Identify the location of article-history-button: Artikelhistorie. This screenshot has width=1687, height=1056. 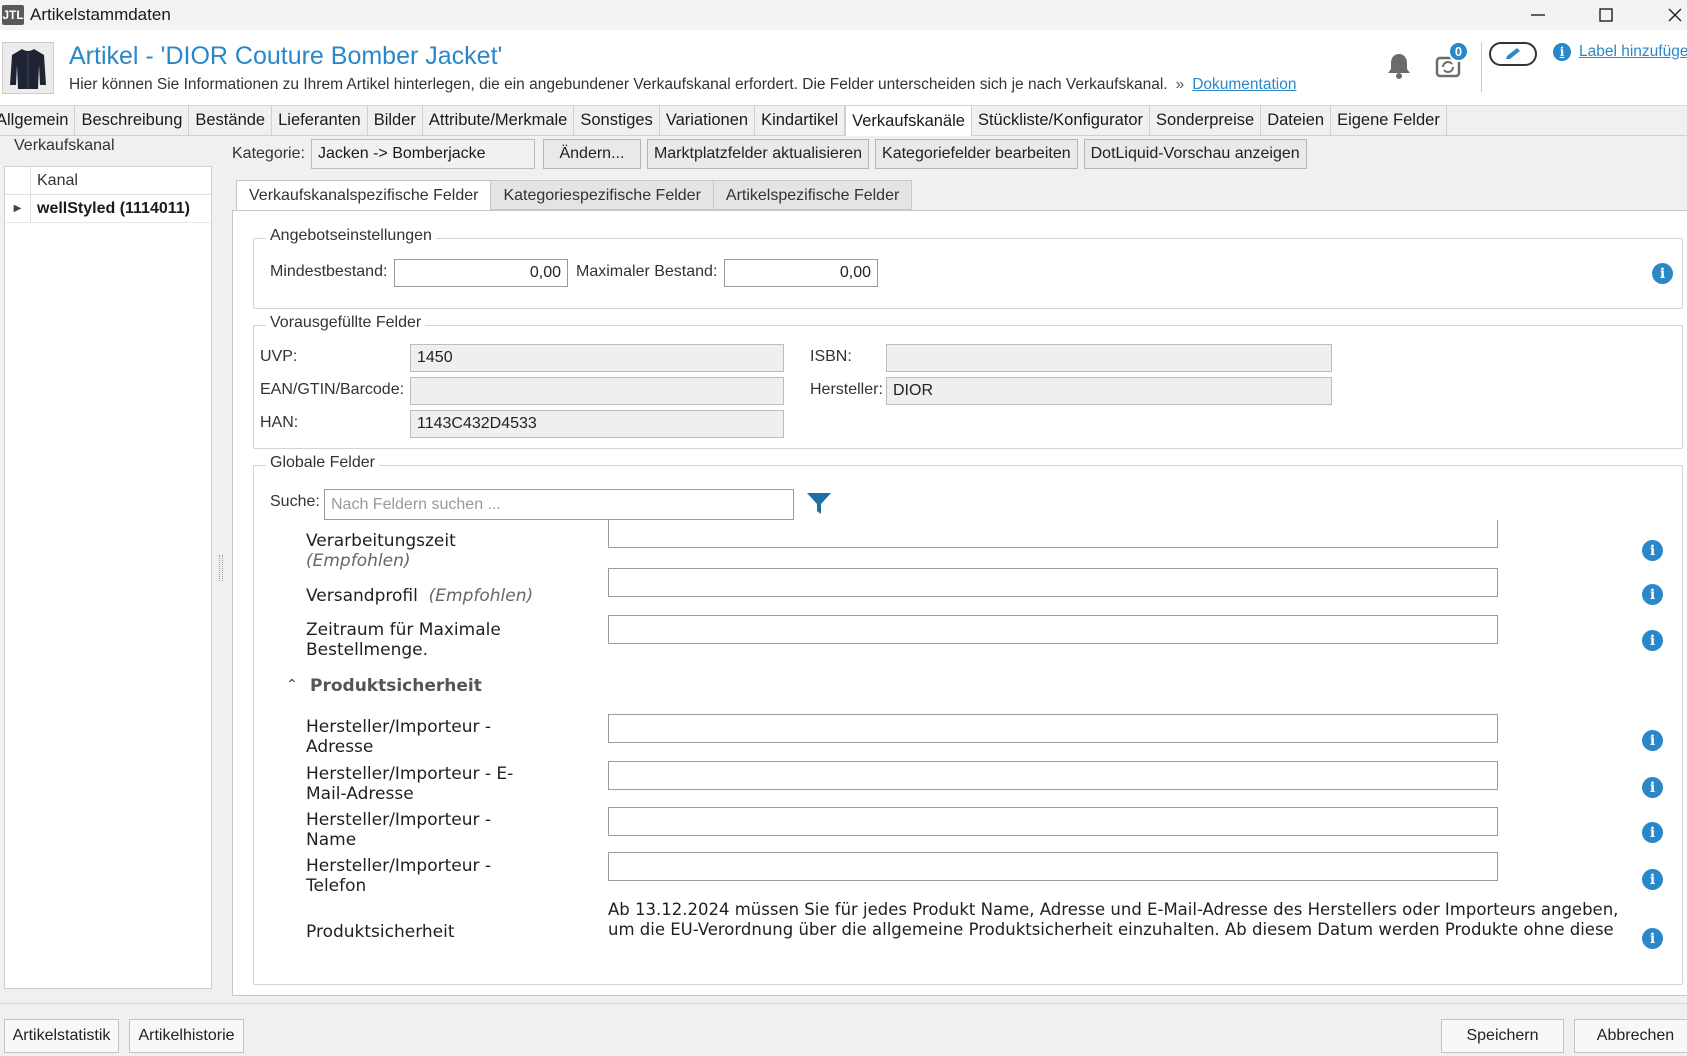
(186, 1036).